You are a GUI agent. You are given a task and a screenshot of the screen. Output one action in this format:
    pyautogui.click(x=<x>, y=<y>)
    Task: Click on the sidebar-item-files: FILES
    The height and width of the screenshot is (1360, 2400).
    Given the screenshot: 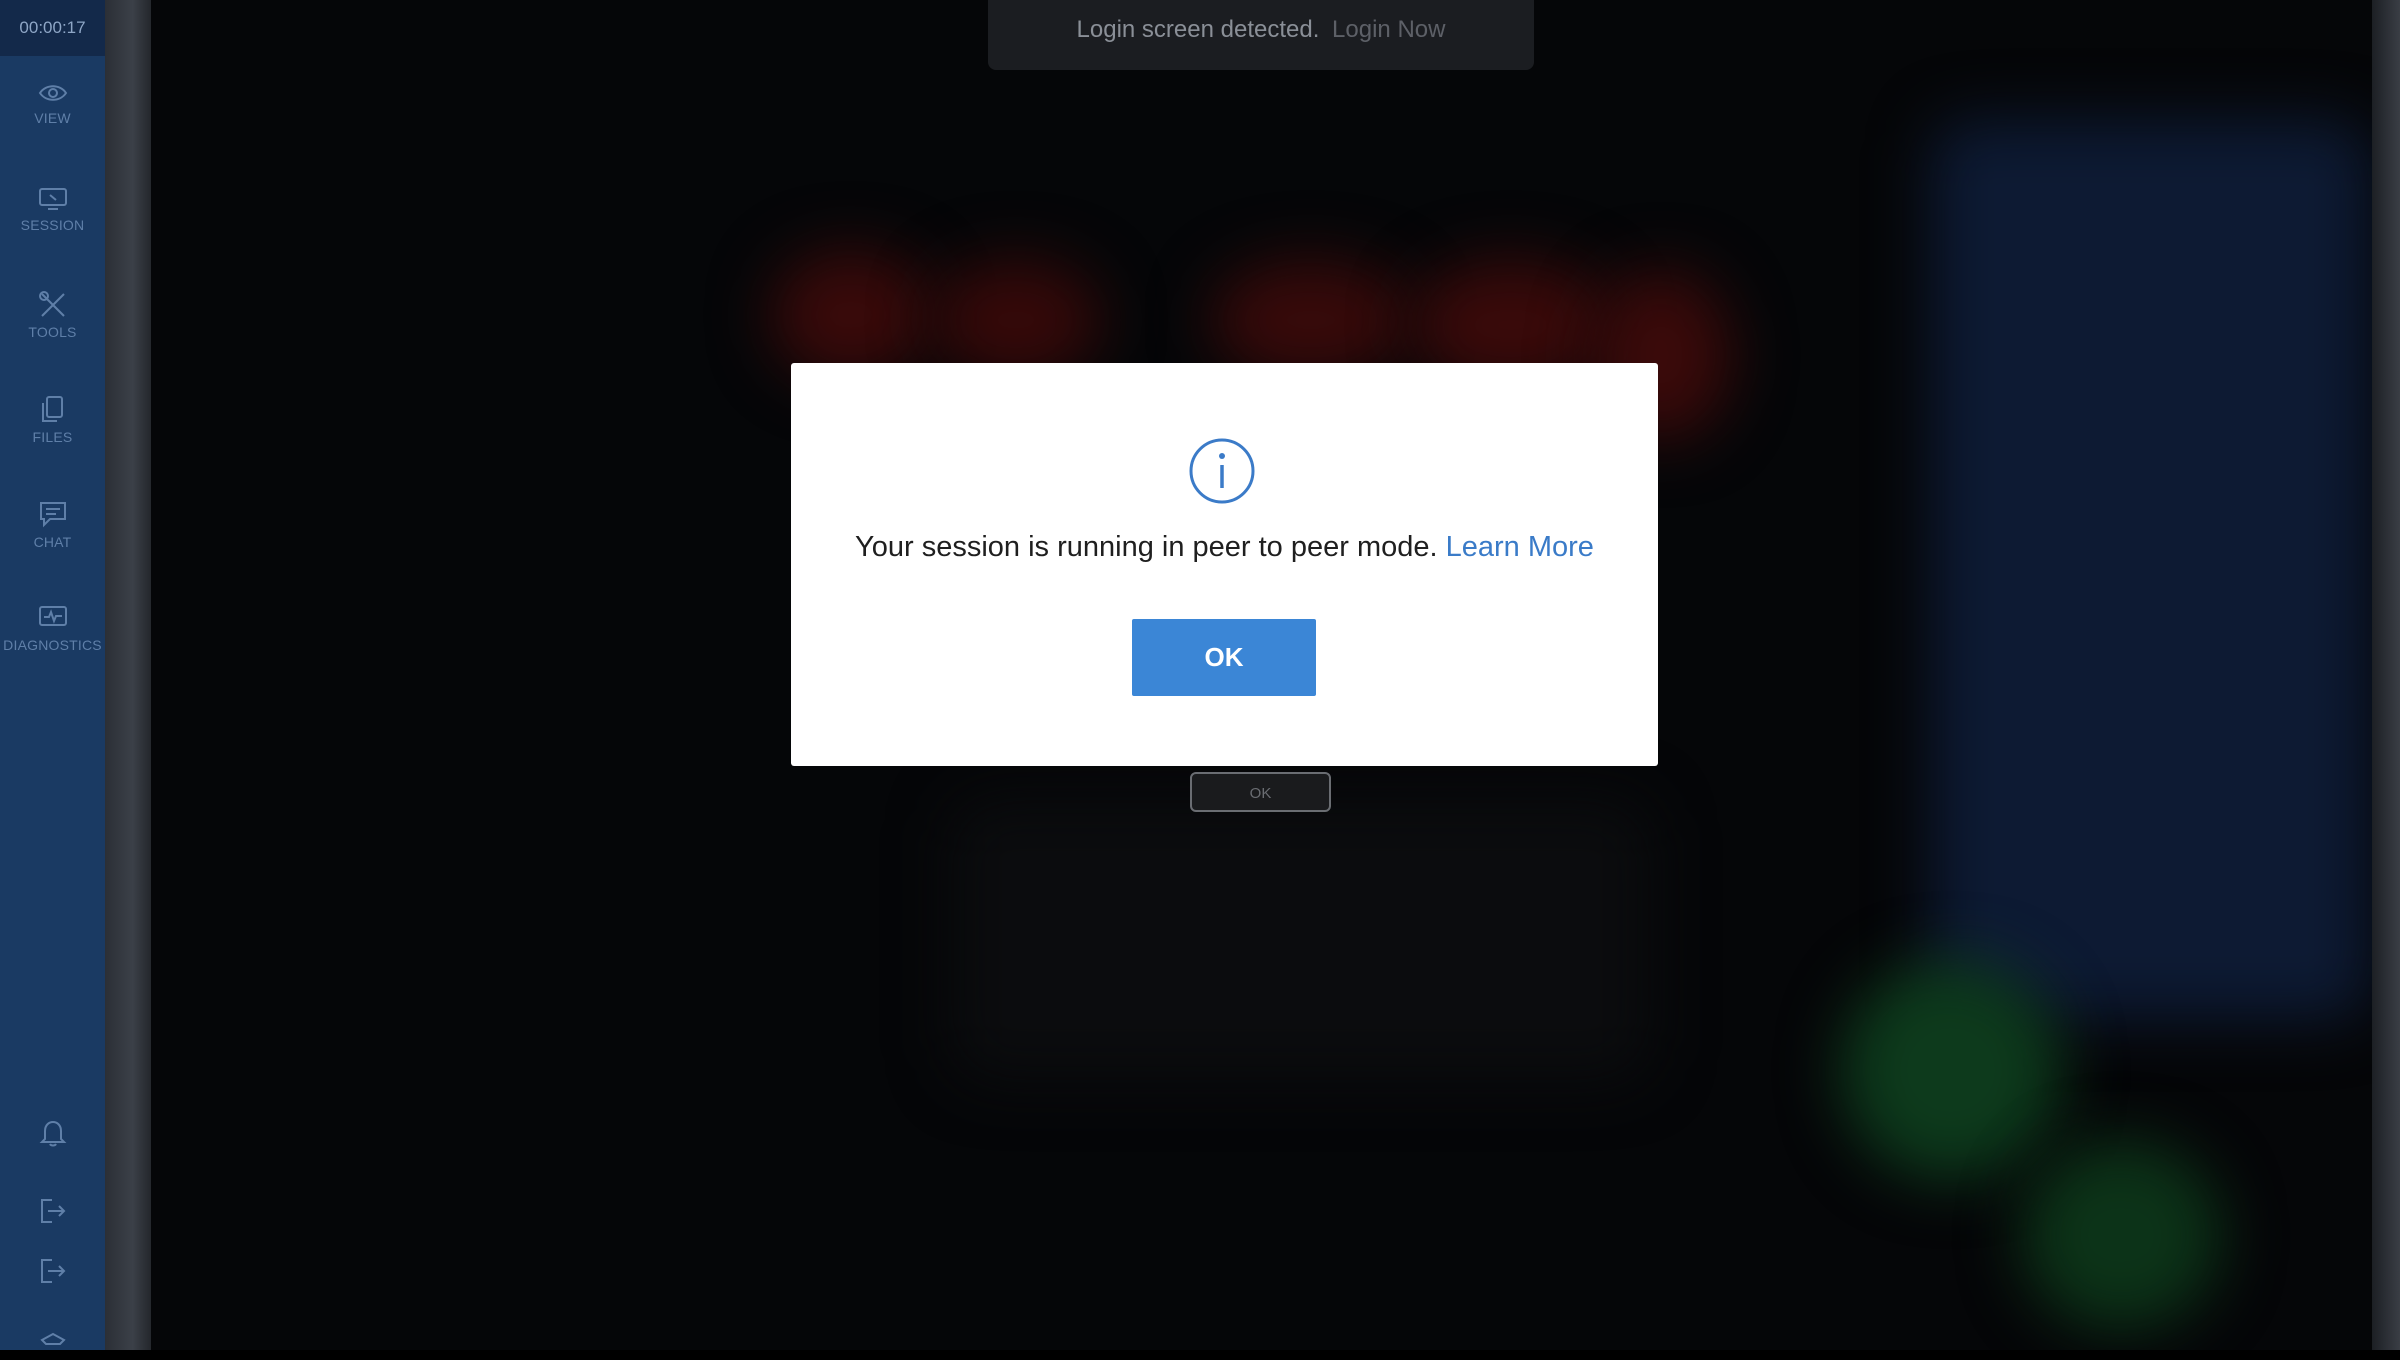 What is the action you would take?
    pyautogui.click(x=52, y=420)
    